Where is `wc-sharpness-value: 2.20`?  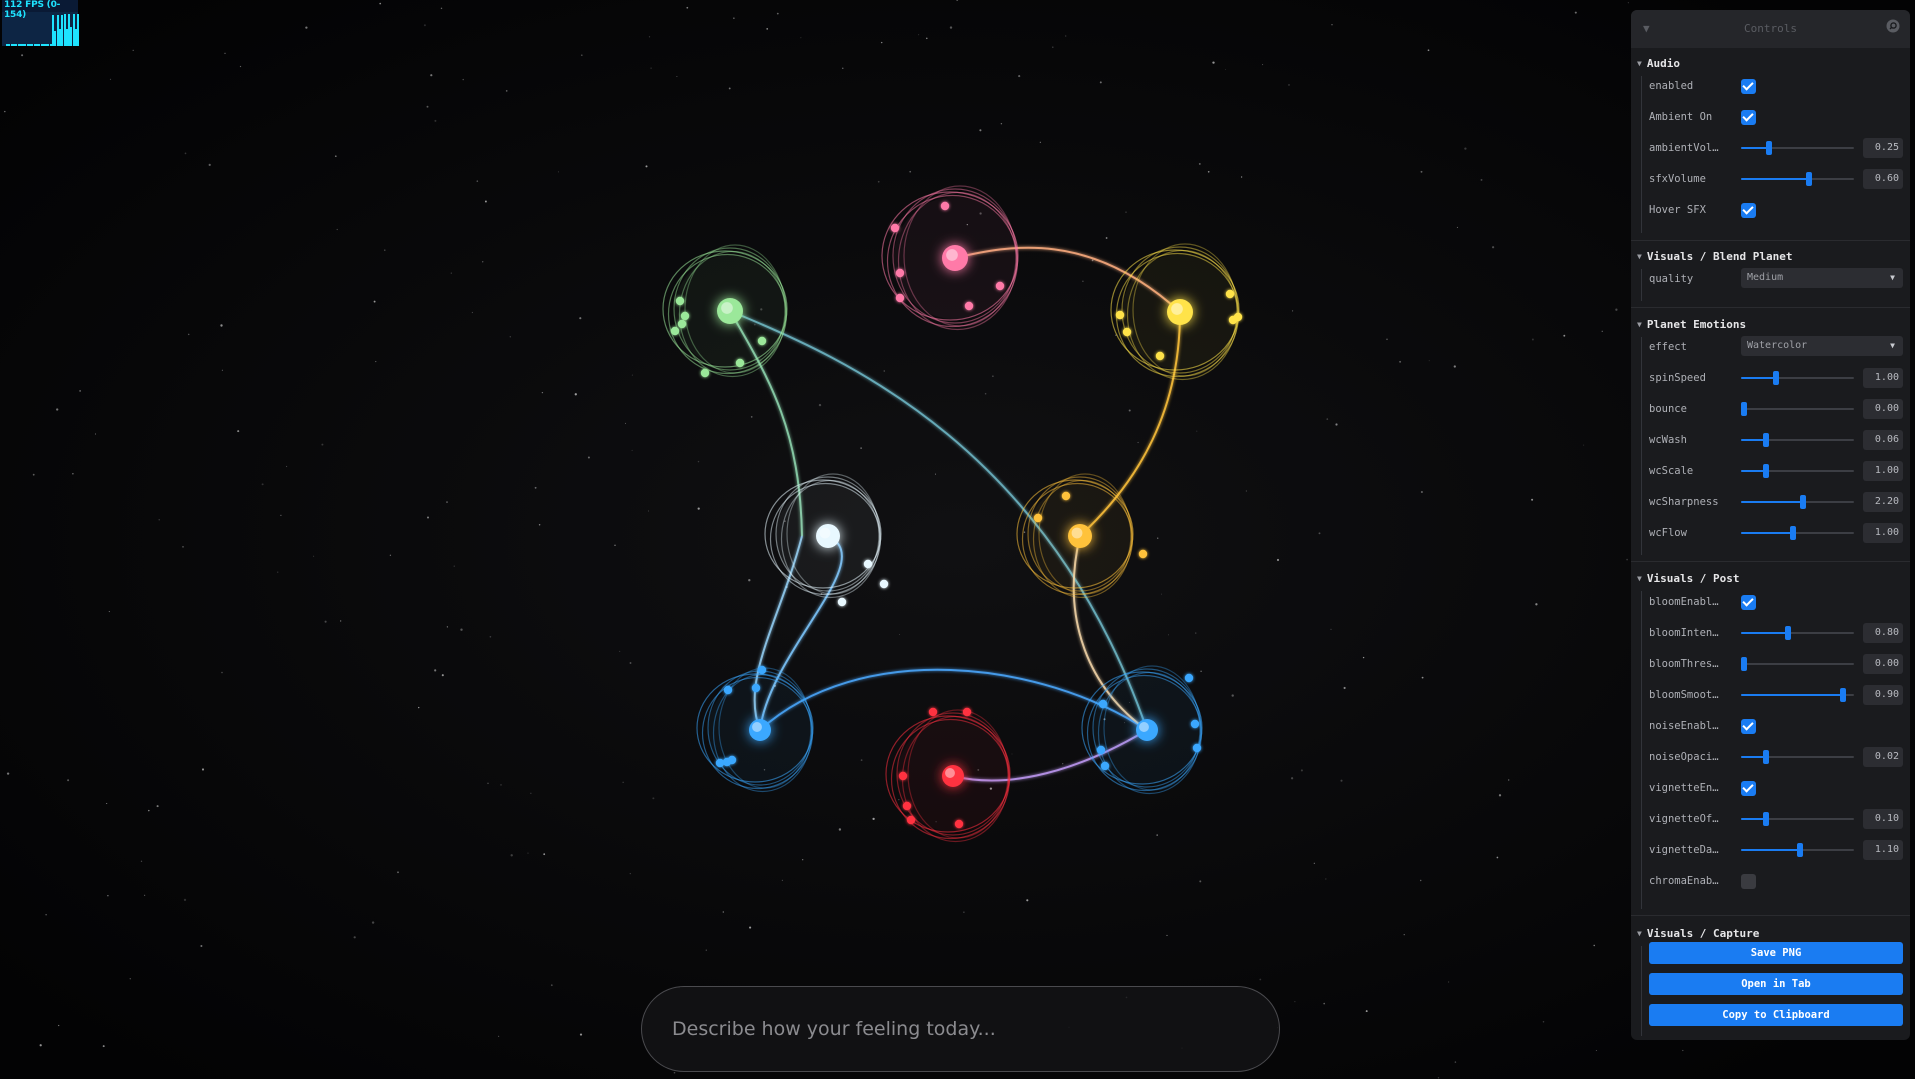
wc-sharpness-value: 2.20 is located at coordinates (1883, 502).